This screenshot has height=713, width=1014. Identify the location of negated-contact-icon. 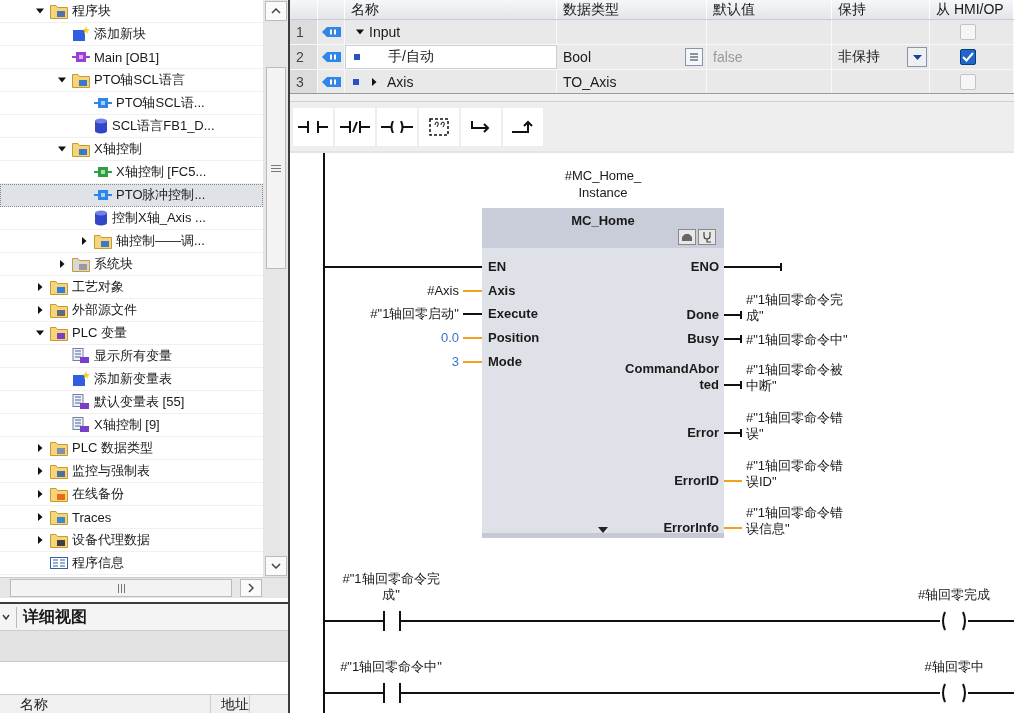
(355, 126).